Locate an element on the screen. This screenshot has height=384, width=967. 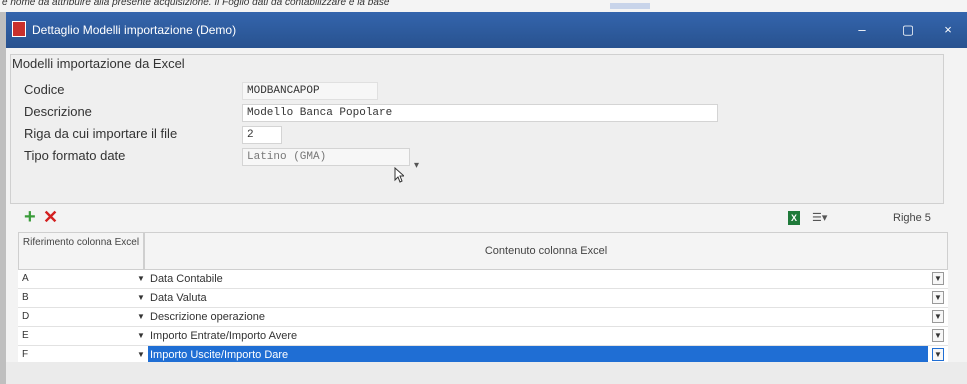
table-row: D ▼ Descrizione operazione ▼ is located at coordinates (483, 317).